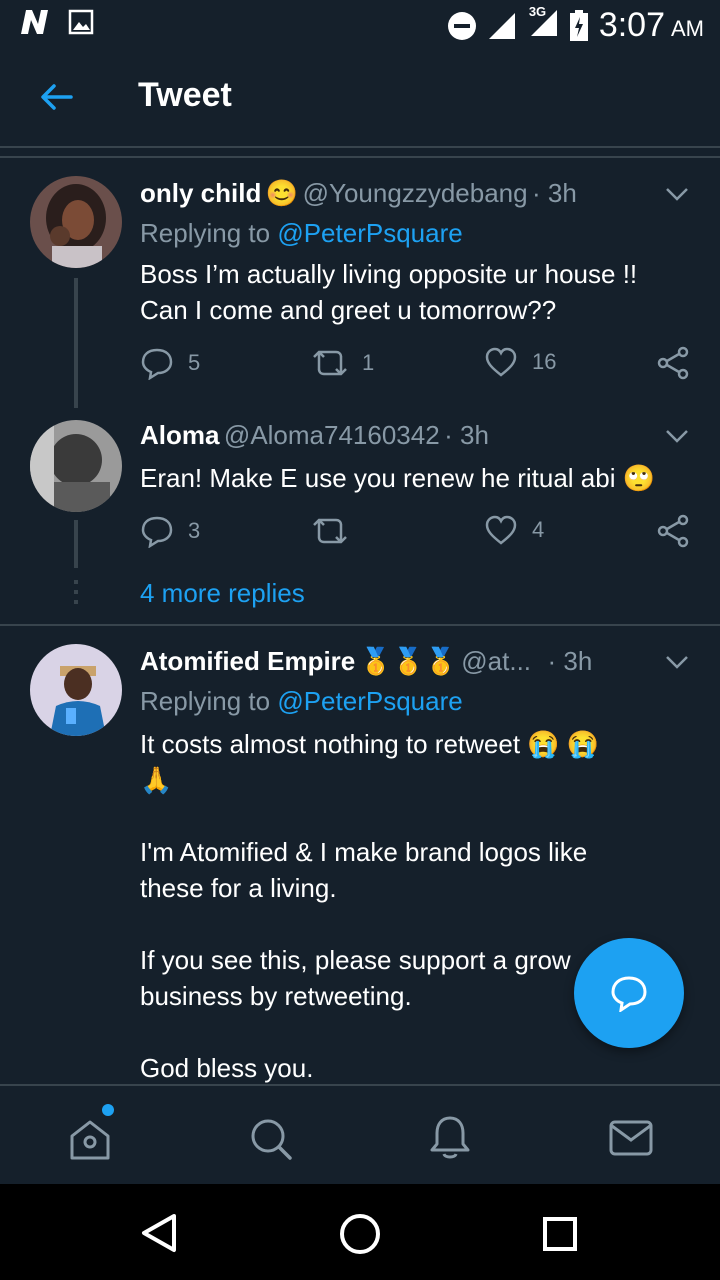 The height and width of the screenshot is (1280, 720). I want to click on clock: 3:07 AM, so click(651, 25).